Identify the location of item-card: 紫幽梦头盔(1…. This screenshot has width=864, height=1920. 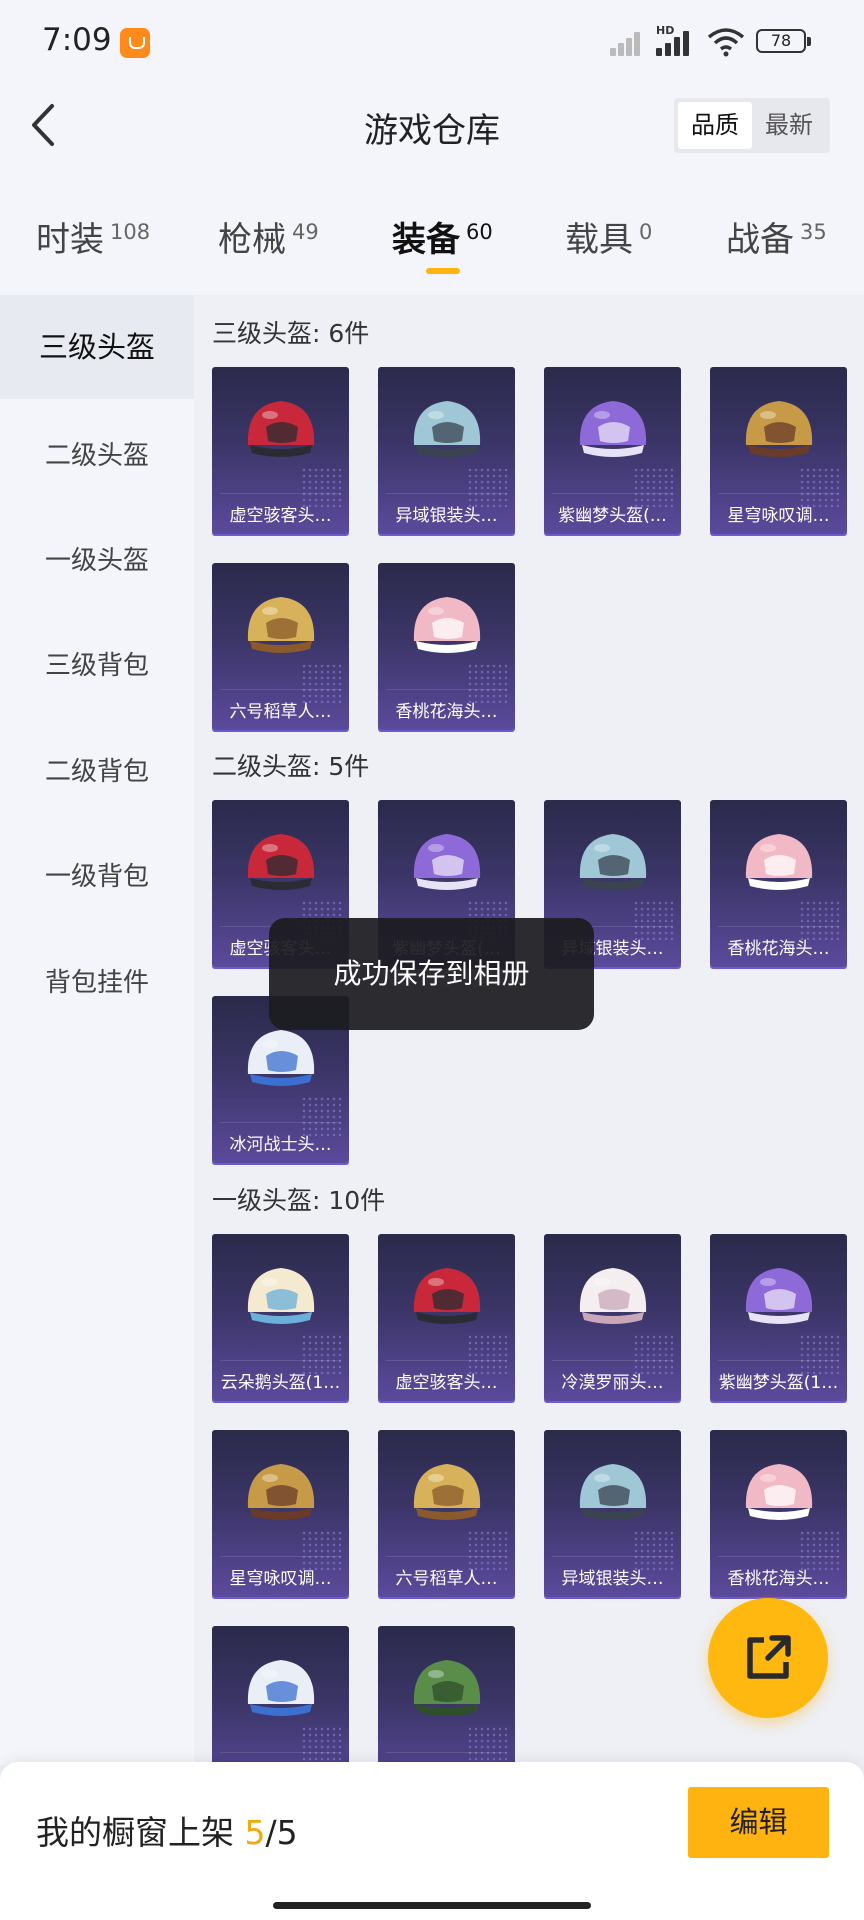
(778, 1317).